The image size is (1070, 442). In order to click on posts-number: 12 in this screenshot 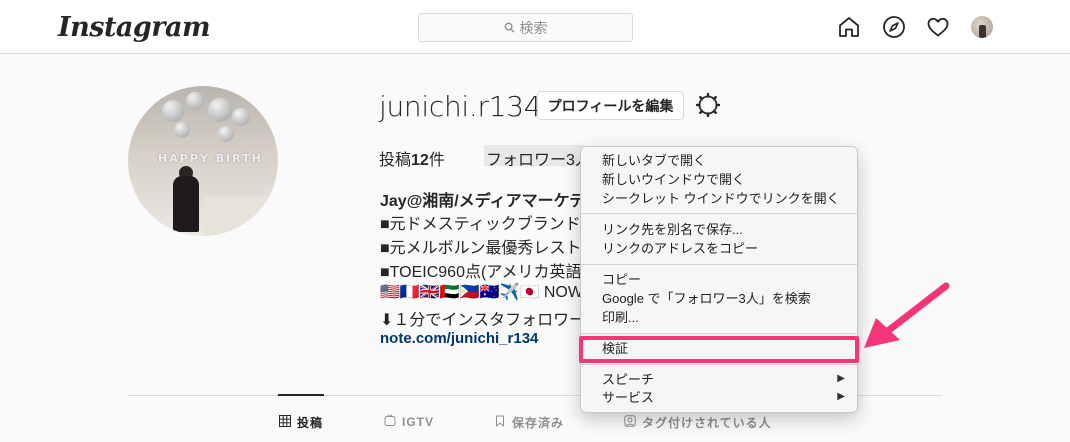, I will do `click(420, 160)`.